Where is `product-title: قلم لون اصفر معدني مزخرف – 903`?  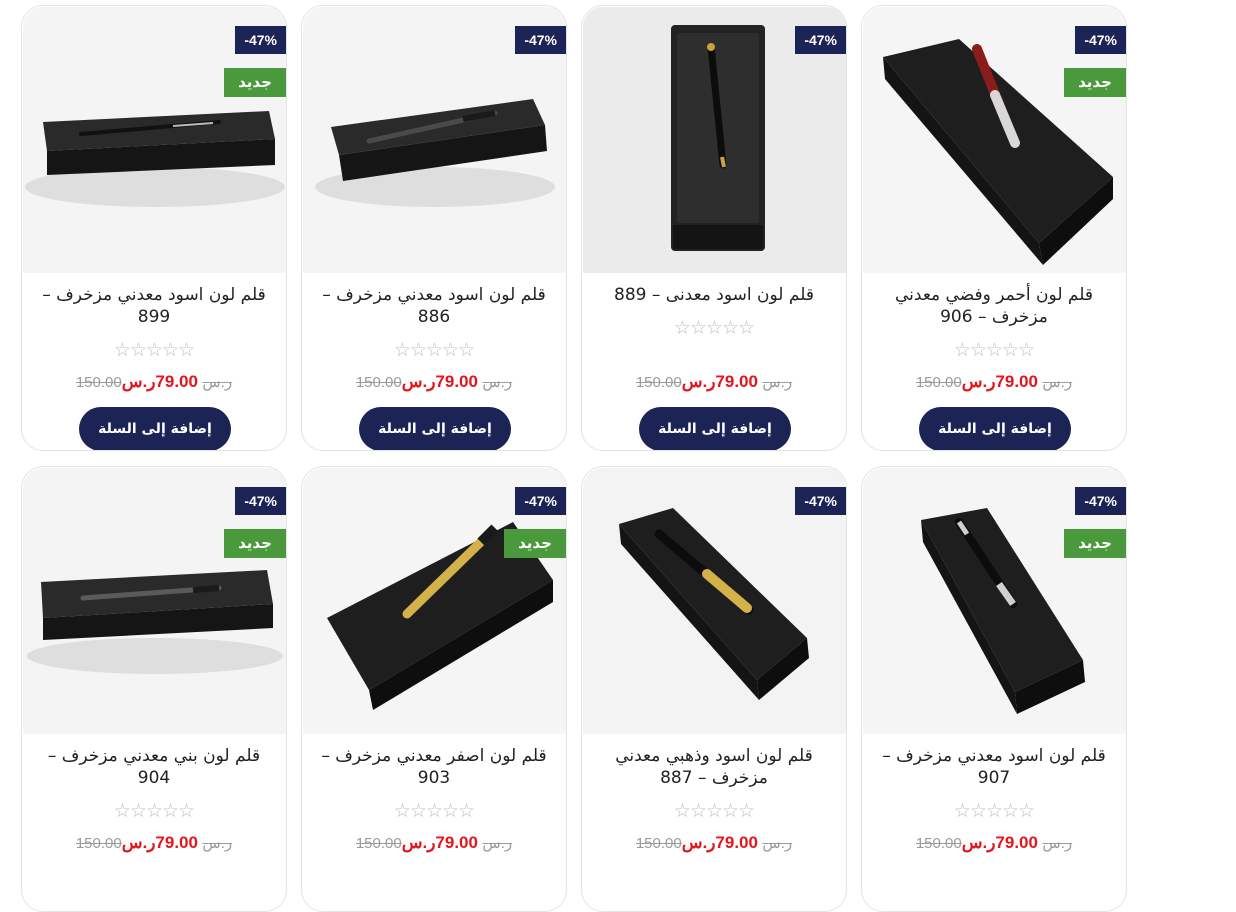
product-title: قلم لون اصفر معدني مزخرف – 903 is located at coordinates (434, 767).